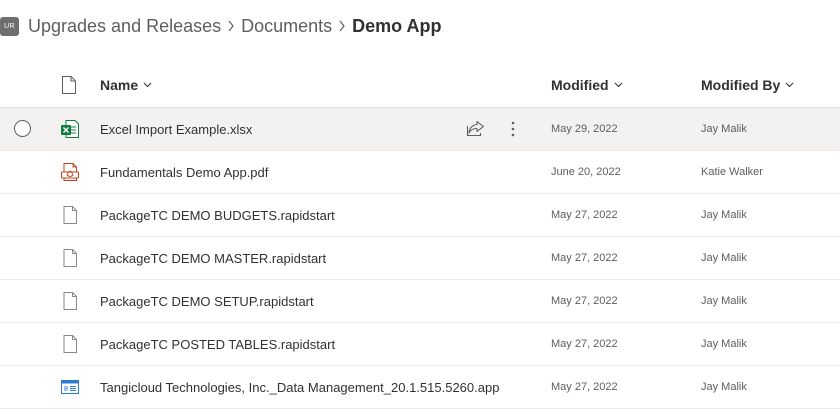 The image size is (840, 414). Describe the element at coordinates (124, 26) in the screenshot. I see `breadcrumb-item-upgrades: Upgrades and Releases` at that location.